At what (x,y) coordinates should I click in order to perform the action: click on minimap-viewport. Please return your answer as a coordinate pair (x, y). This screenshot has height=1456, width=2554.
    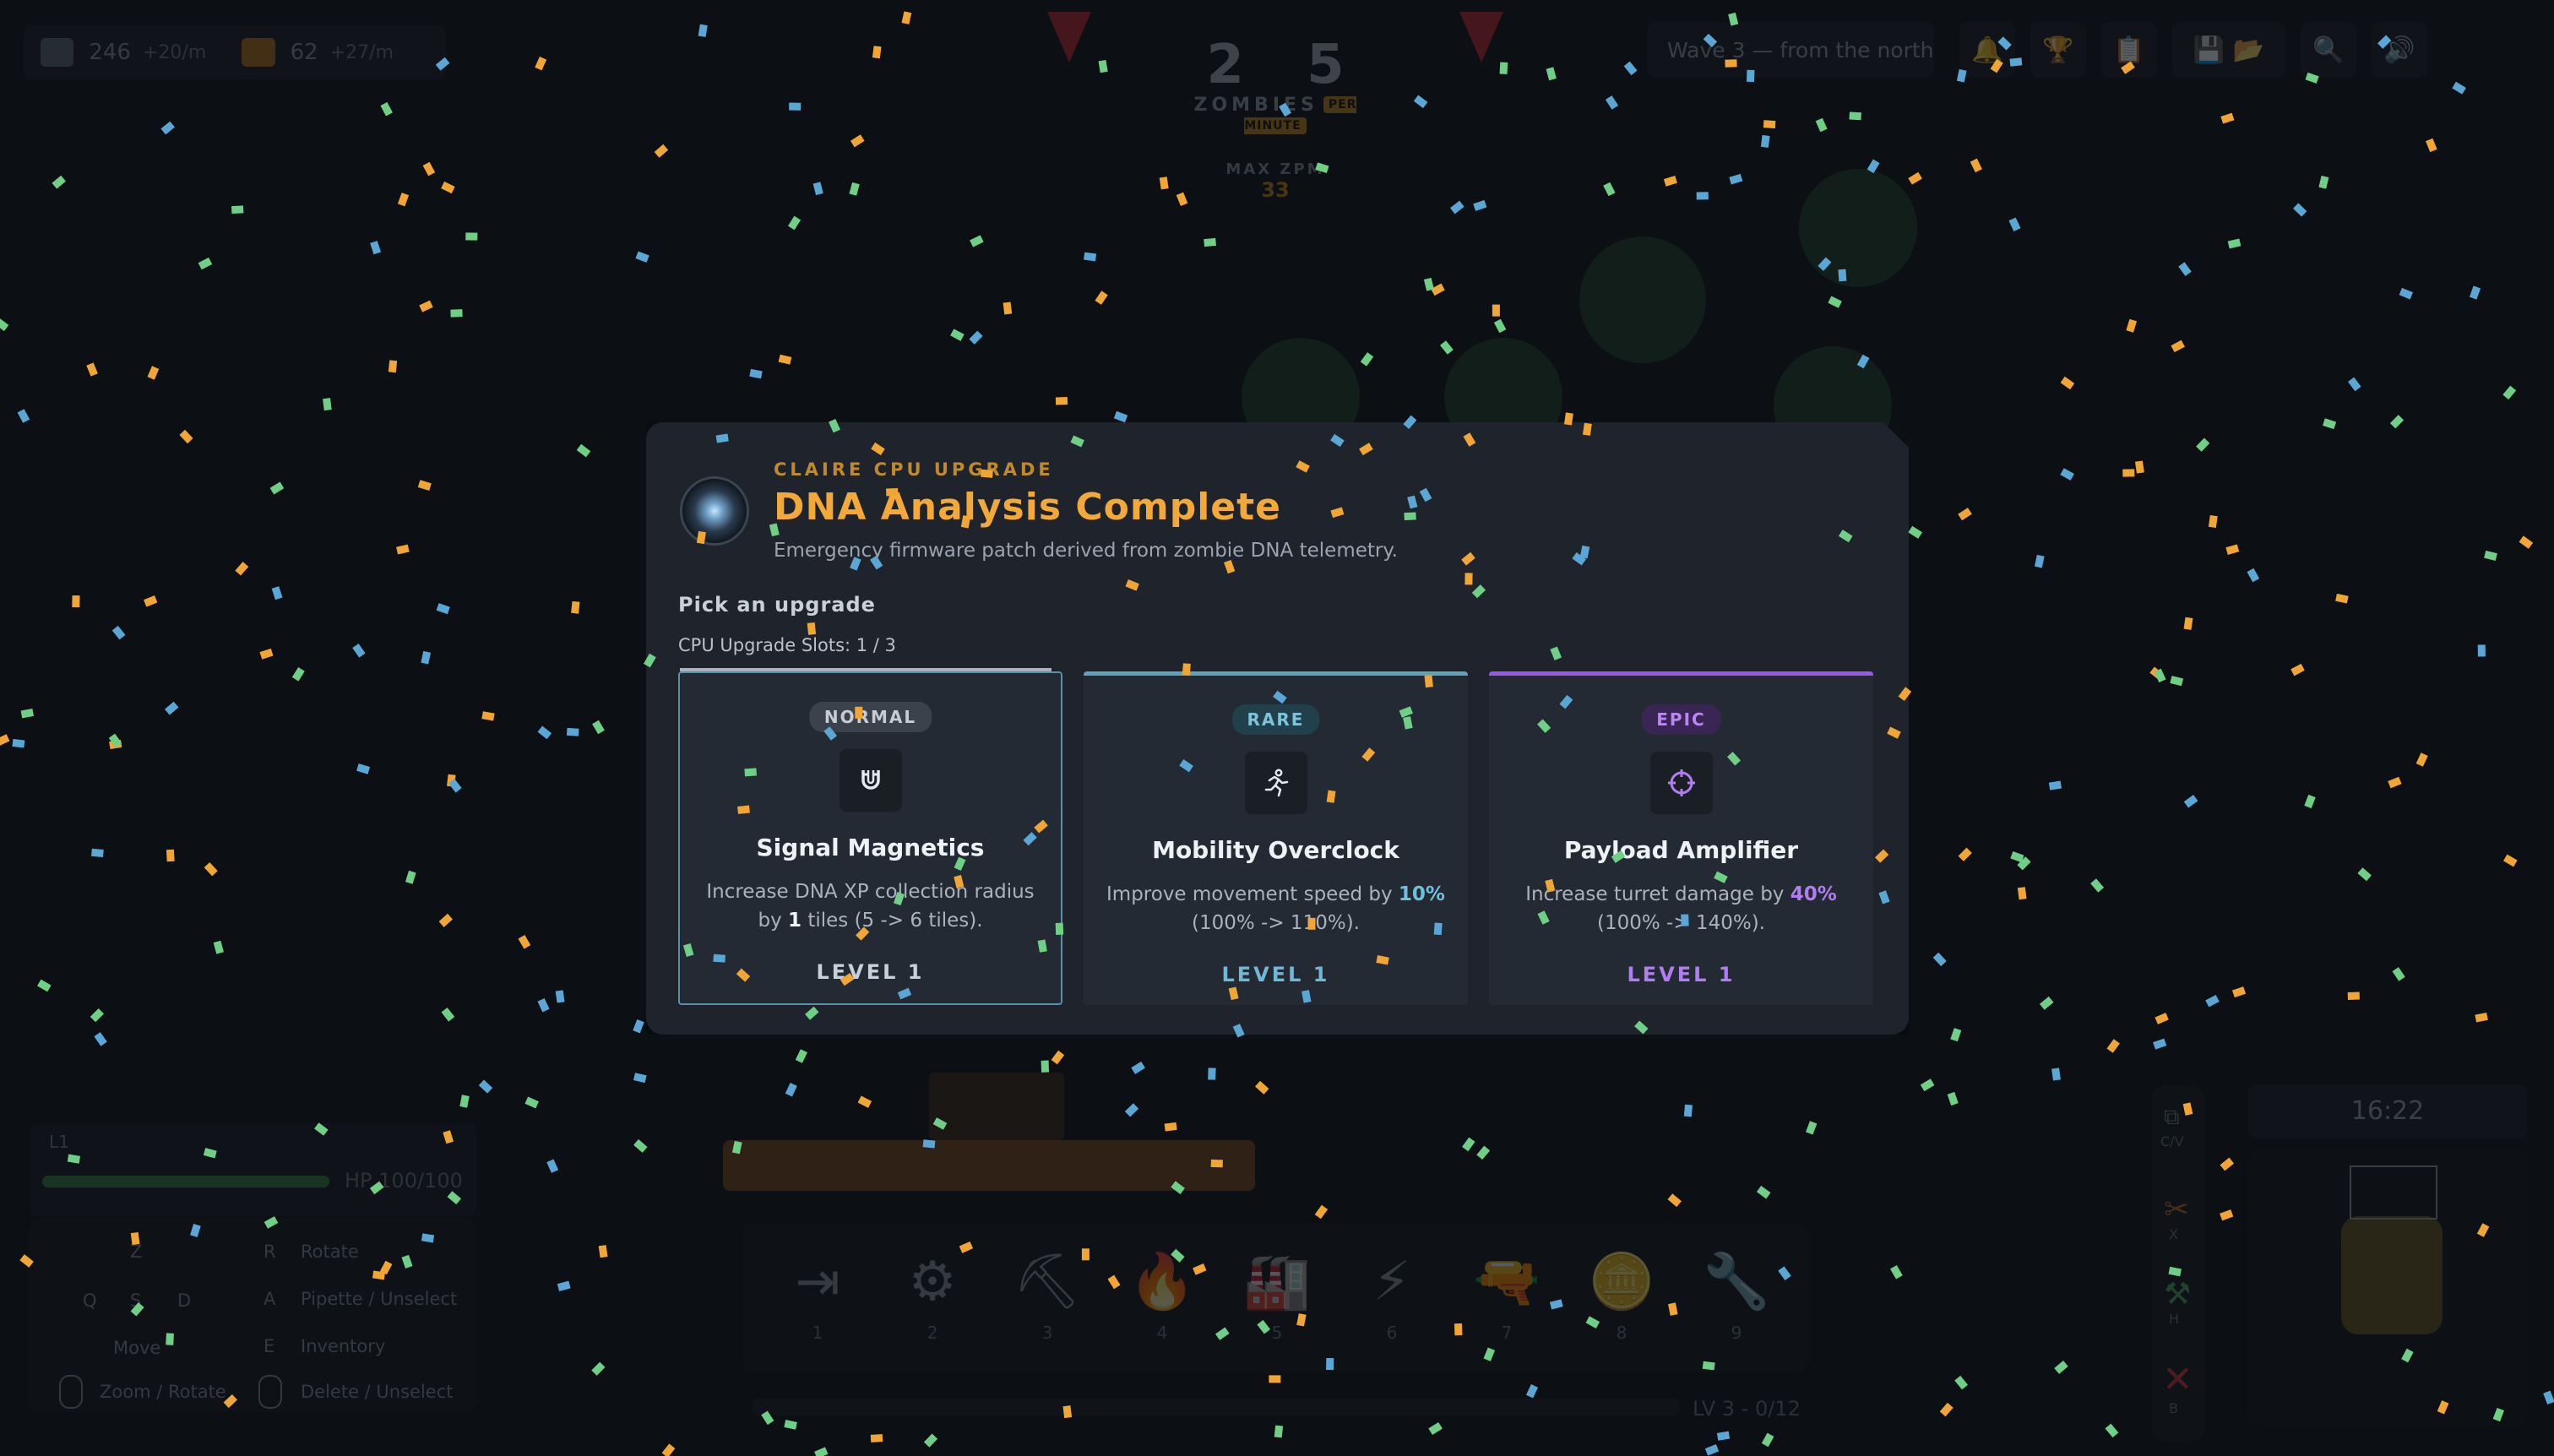
    Looking at the image, I should click on (2393, 1192).